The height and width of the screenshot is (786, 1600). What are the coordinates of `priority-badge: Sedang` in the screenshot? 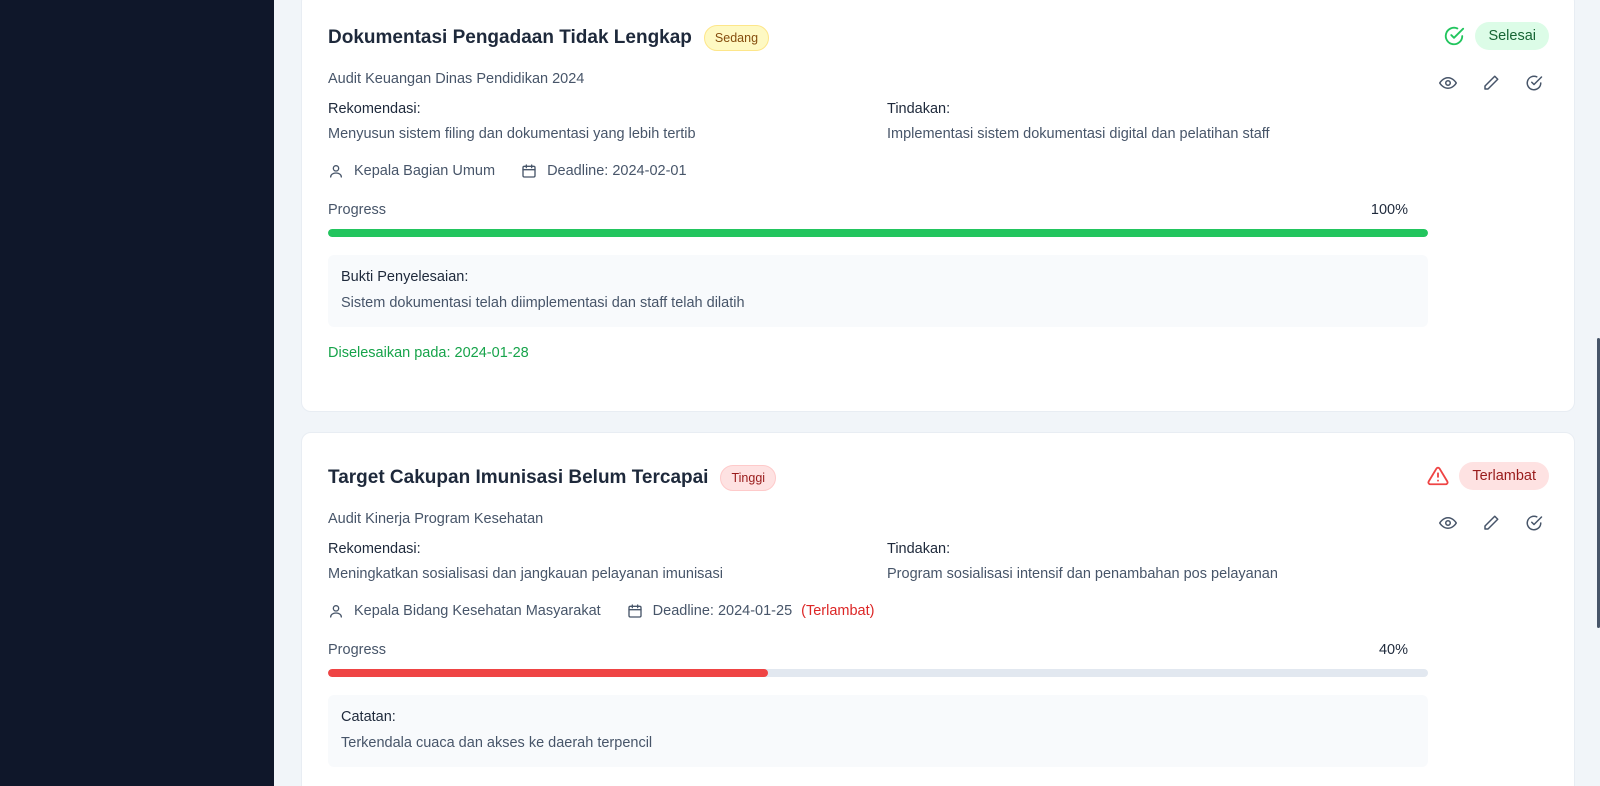 It's located at (736, 38).